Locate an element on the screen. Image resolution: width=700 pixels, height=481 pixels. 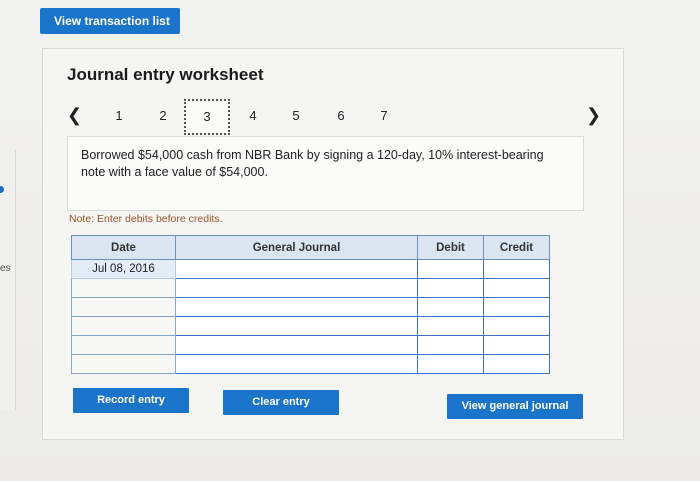
worksheet-pager: ❮ 1 2 3 4 5 6 7 ❯ is located at coordinates (334, 117).